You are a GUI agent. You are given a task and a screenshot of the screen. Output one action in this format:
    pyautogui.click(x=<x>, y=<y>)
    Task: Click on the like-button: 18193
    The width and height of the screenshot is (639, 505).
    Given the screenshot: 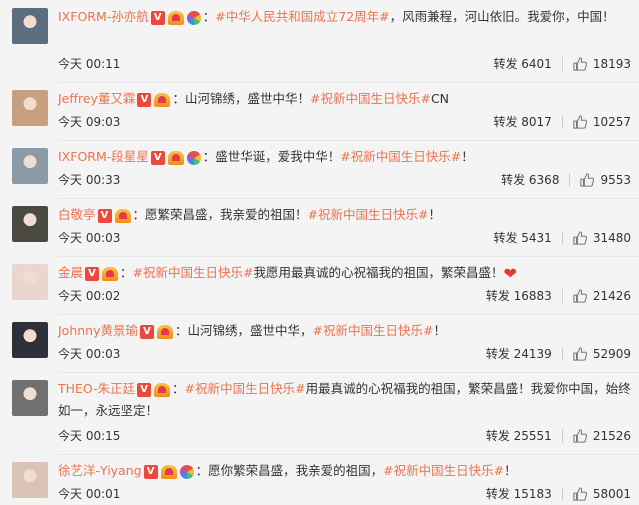 What is the action you would take?
    pyautogui.click(x=602, y=64)
    